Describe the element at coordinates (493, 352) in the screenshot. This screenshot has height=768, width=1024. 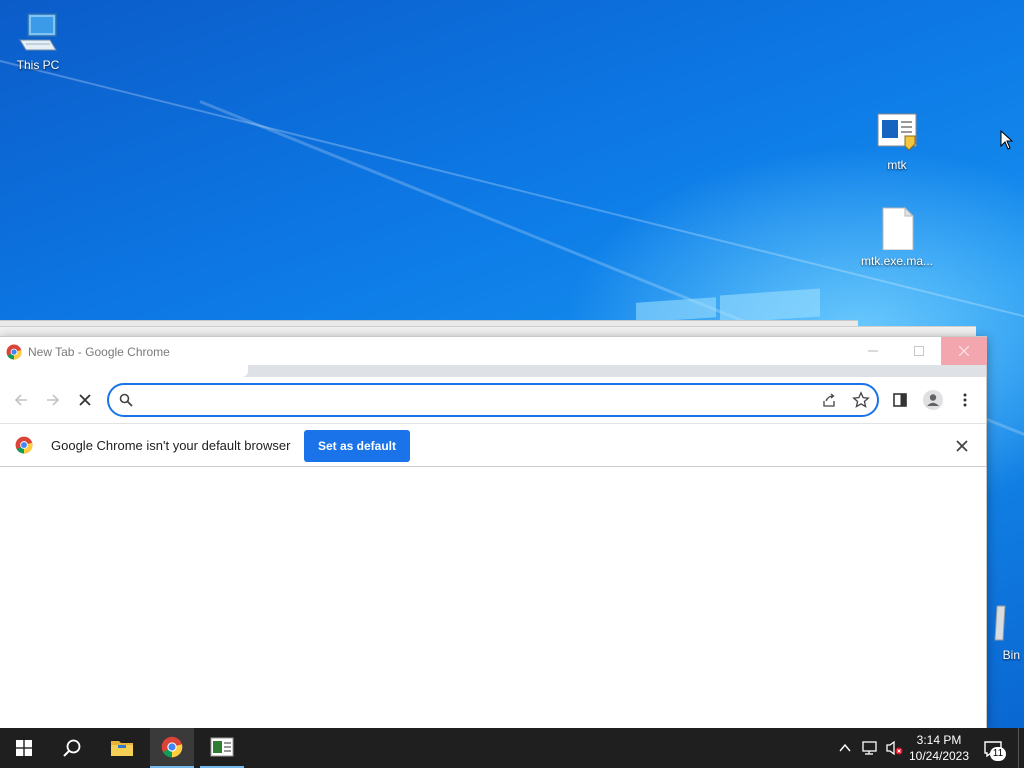
I see `window-titlebar: New Tab - Google Chrome` at that location.